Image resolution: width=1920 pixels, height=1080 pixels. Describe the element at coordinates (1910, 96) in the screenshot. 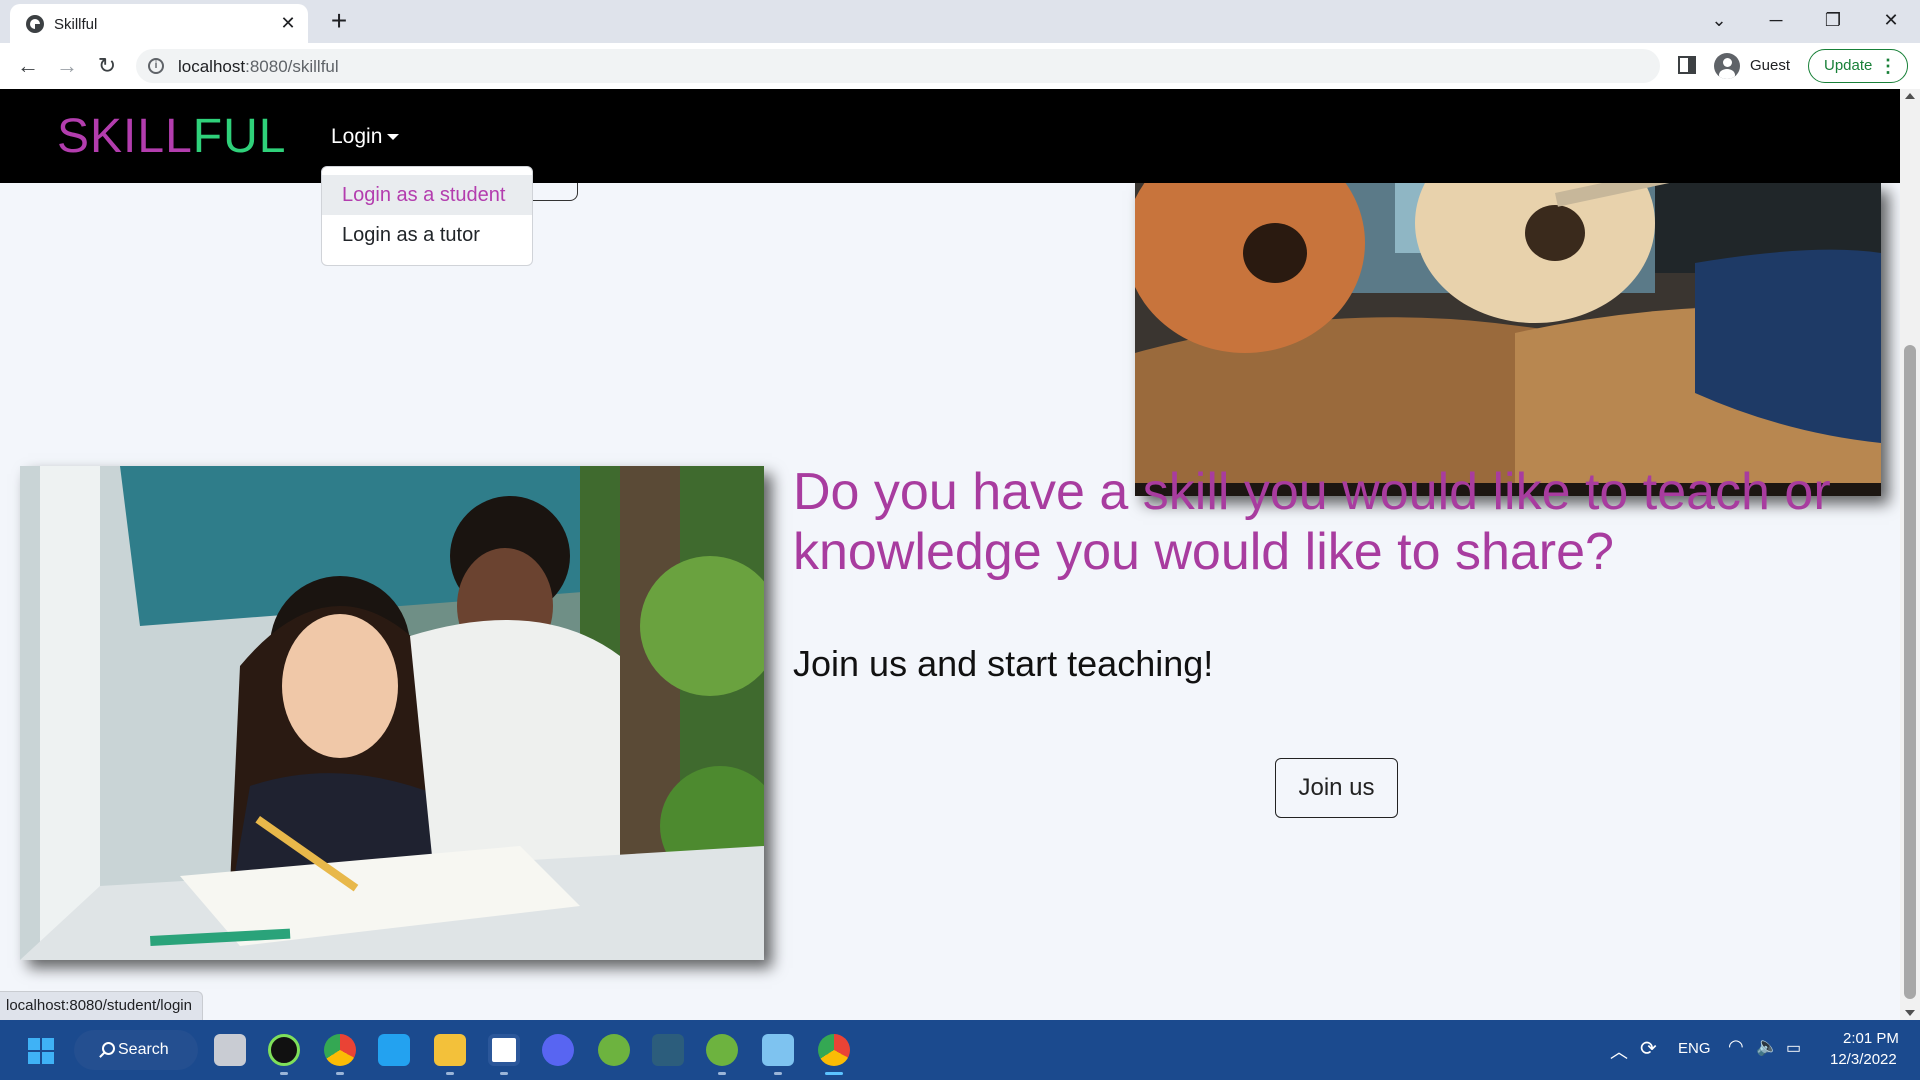

I see `scroll-up-arrow-icon` at that location.